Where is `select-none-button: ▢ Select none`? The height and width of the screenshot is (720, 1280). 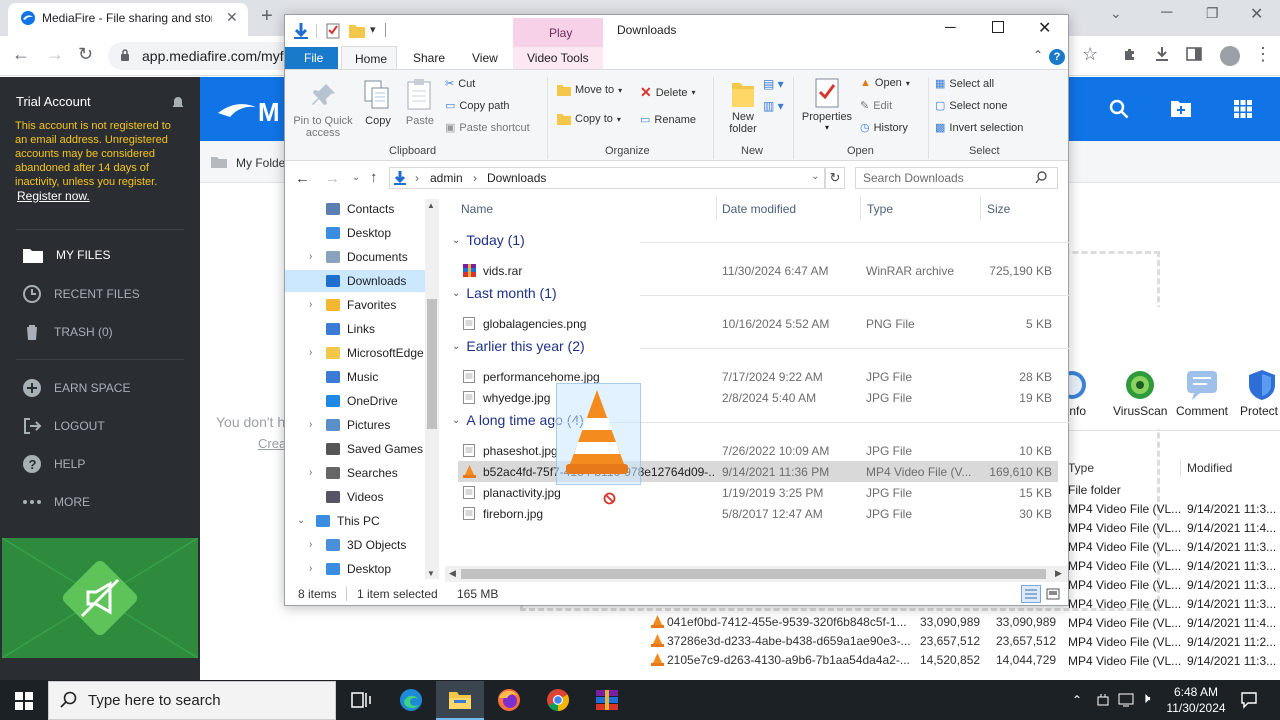 select-none-button: ▢ Select none is located at coordinates (971, 106).